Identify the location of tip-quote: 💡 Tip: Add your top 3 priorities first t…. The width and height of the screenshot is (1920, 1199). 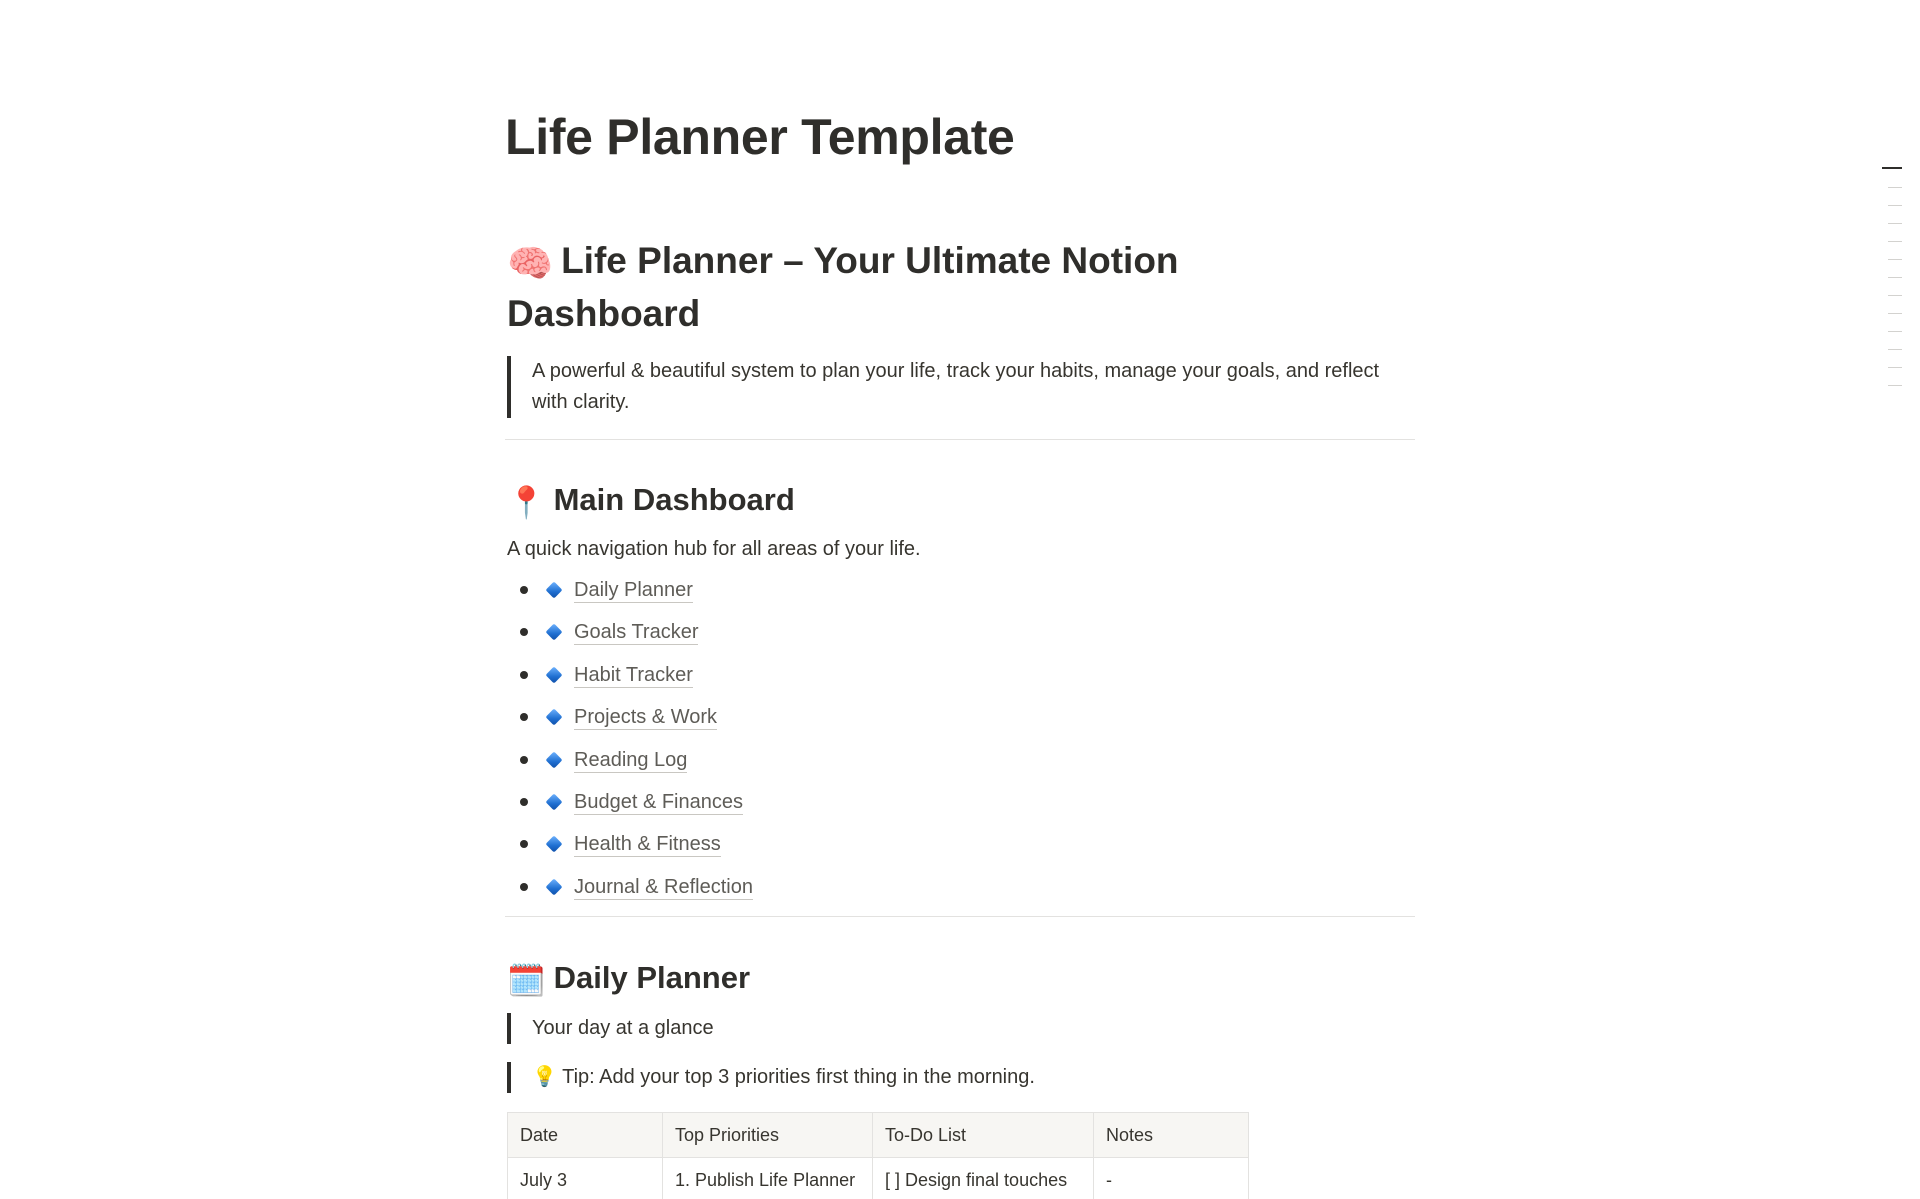
(771, 1077).